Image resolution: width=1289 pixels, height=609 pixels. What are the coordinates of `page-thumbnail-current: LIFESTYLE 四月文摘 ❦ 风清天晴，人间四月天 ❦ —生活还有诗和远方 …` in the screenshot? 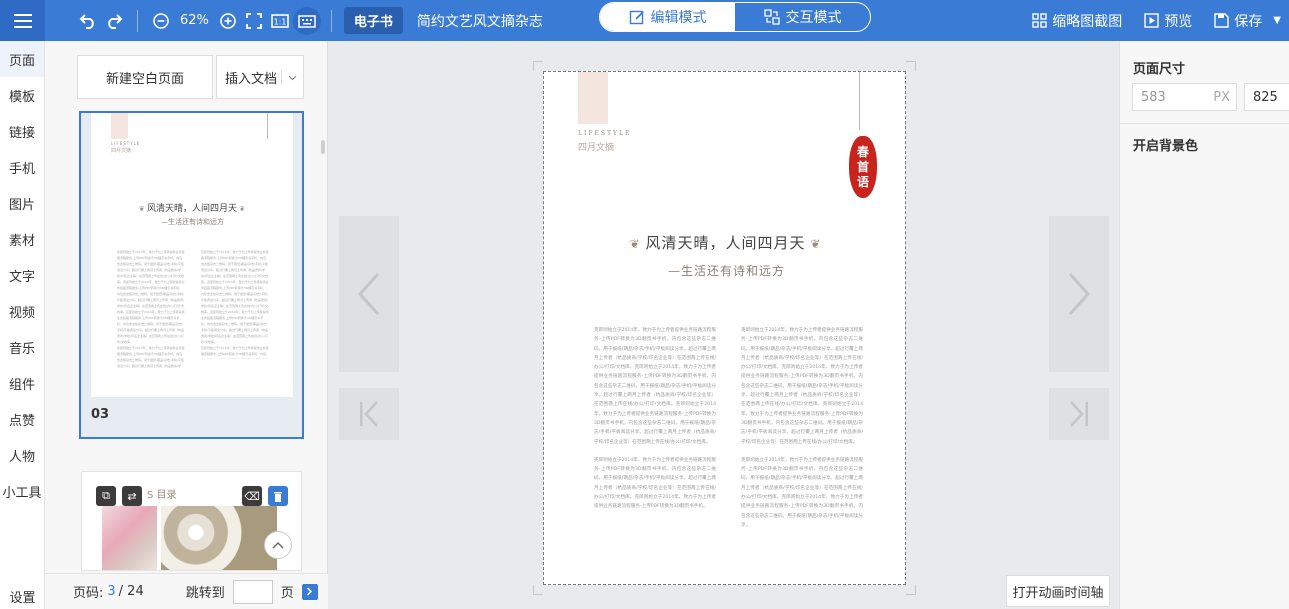 It's located at (191, 275).